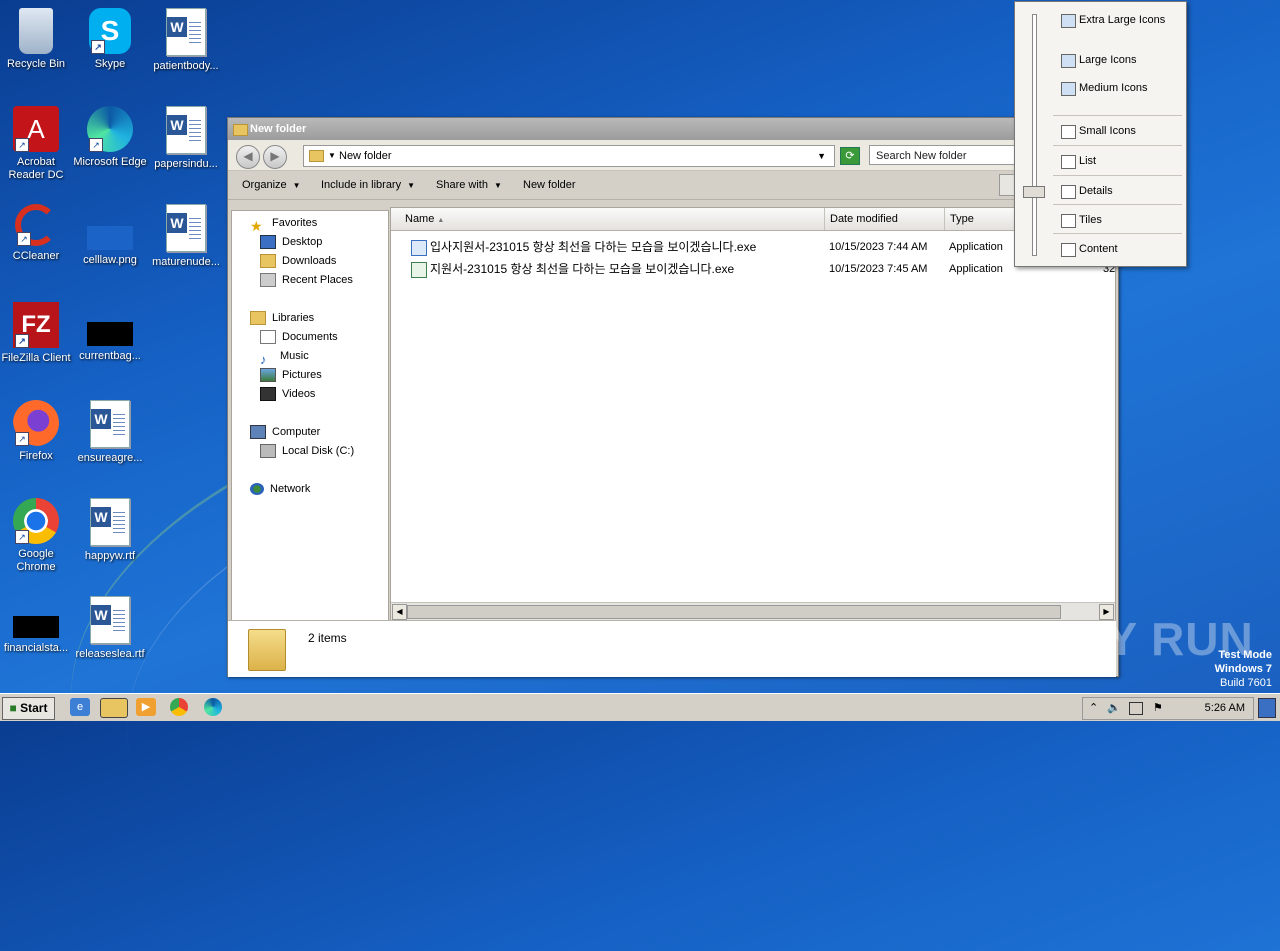 This screenshot has height=951, width=1280. What do you see at coordinates (280, 489) in the screenshot?
I see `nav-item-network: Network` at bounding box center [280, 489].